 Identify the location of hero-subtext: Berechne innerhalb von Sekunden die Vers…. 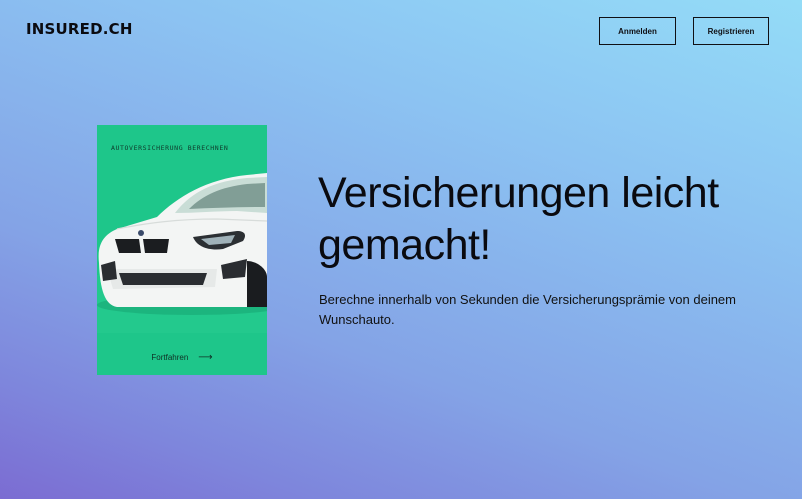
(527, 309).